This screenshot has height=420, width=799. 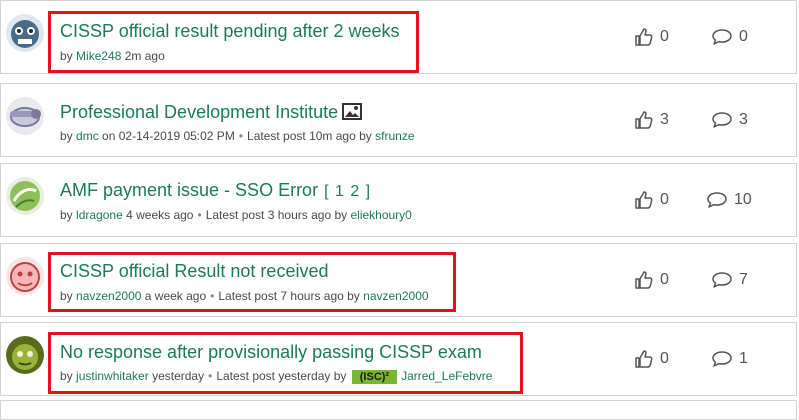 What do you see at coordinates (355, 191) in the screenshot?
I see `page-link: 2` at bounding box center [355, 191].